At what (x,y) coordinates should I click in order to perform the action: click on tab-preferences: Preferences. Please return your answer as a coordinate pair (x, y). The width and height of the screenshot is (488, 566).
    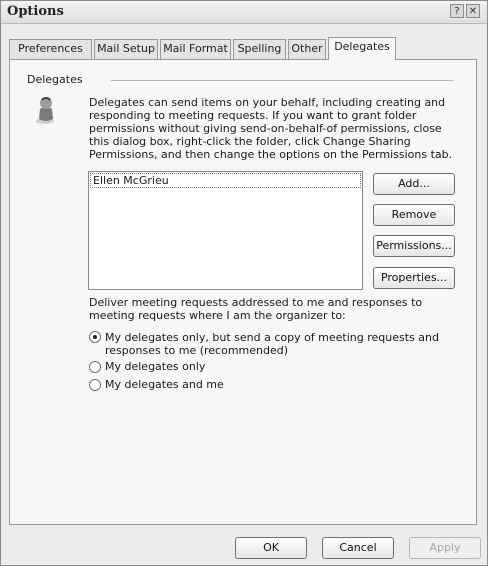
    Looking at the image, I should click on (50, 49).